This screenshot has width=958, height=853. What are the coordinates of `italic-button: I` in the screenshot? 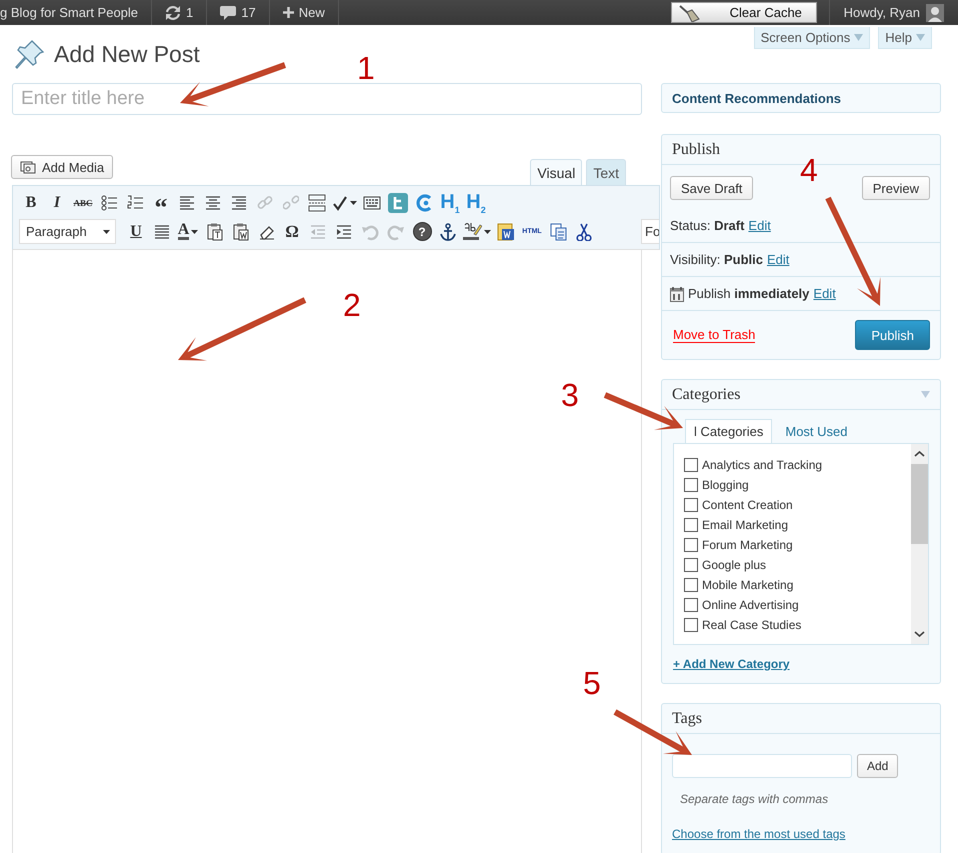 It's located at (57, 202).